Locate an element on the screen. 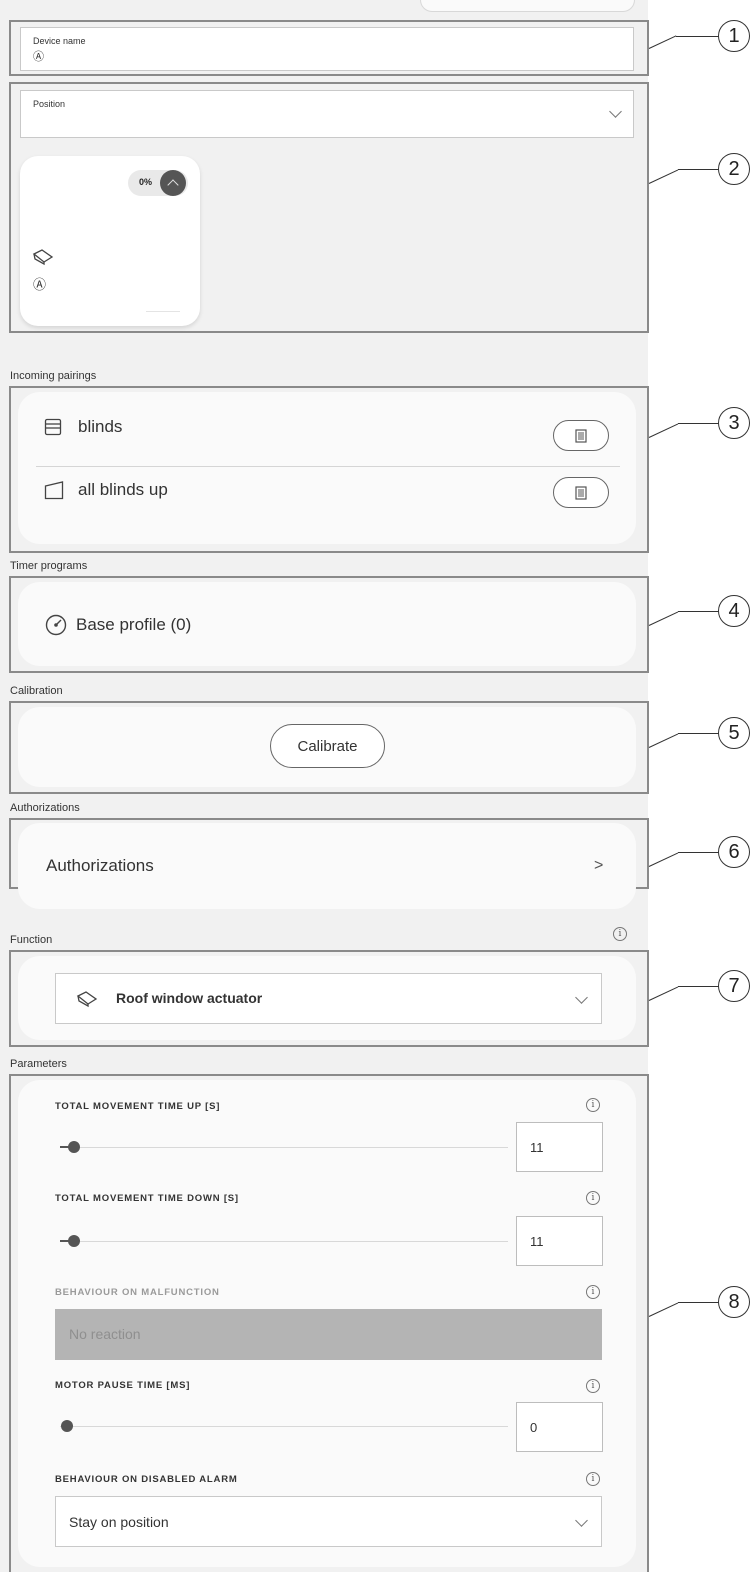 The image size is (755, 1572). position-up-button is located at coordinates (173, 183).